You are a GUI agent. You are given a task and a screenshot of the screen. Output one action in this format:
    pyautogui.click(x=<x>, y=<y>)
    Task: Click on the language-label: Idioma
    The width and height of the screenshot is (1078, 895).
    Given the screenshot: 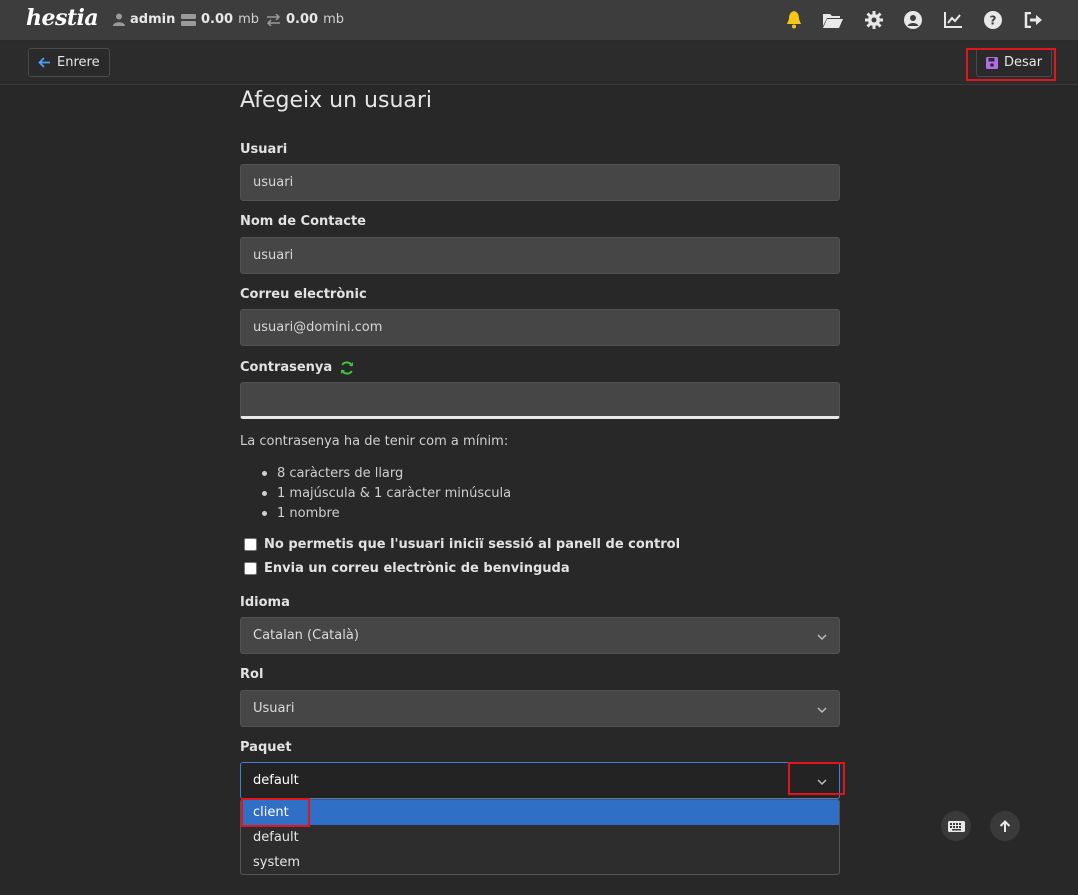 What is the action you would take?
    pyautogui.click(x=265, y=602)
    